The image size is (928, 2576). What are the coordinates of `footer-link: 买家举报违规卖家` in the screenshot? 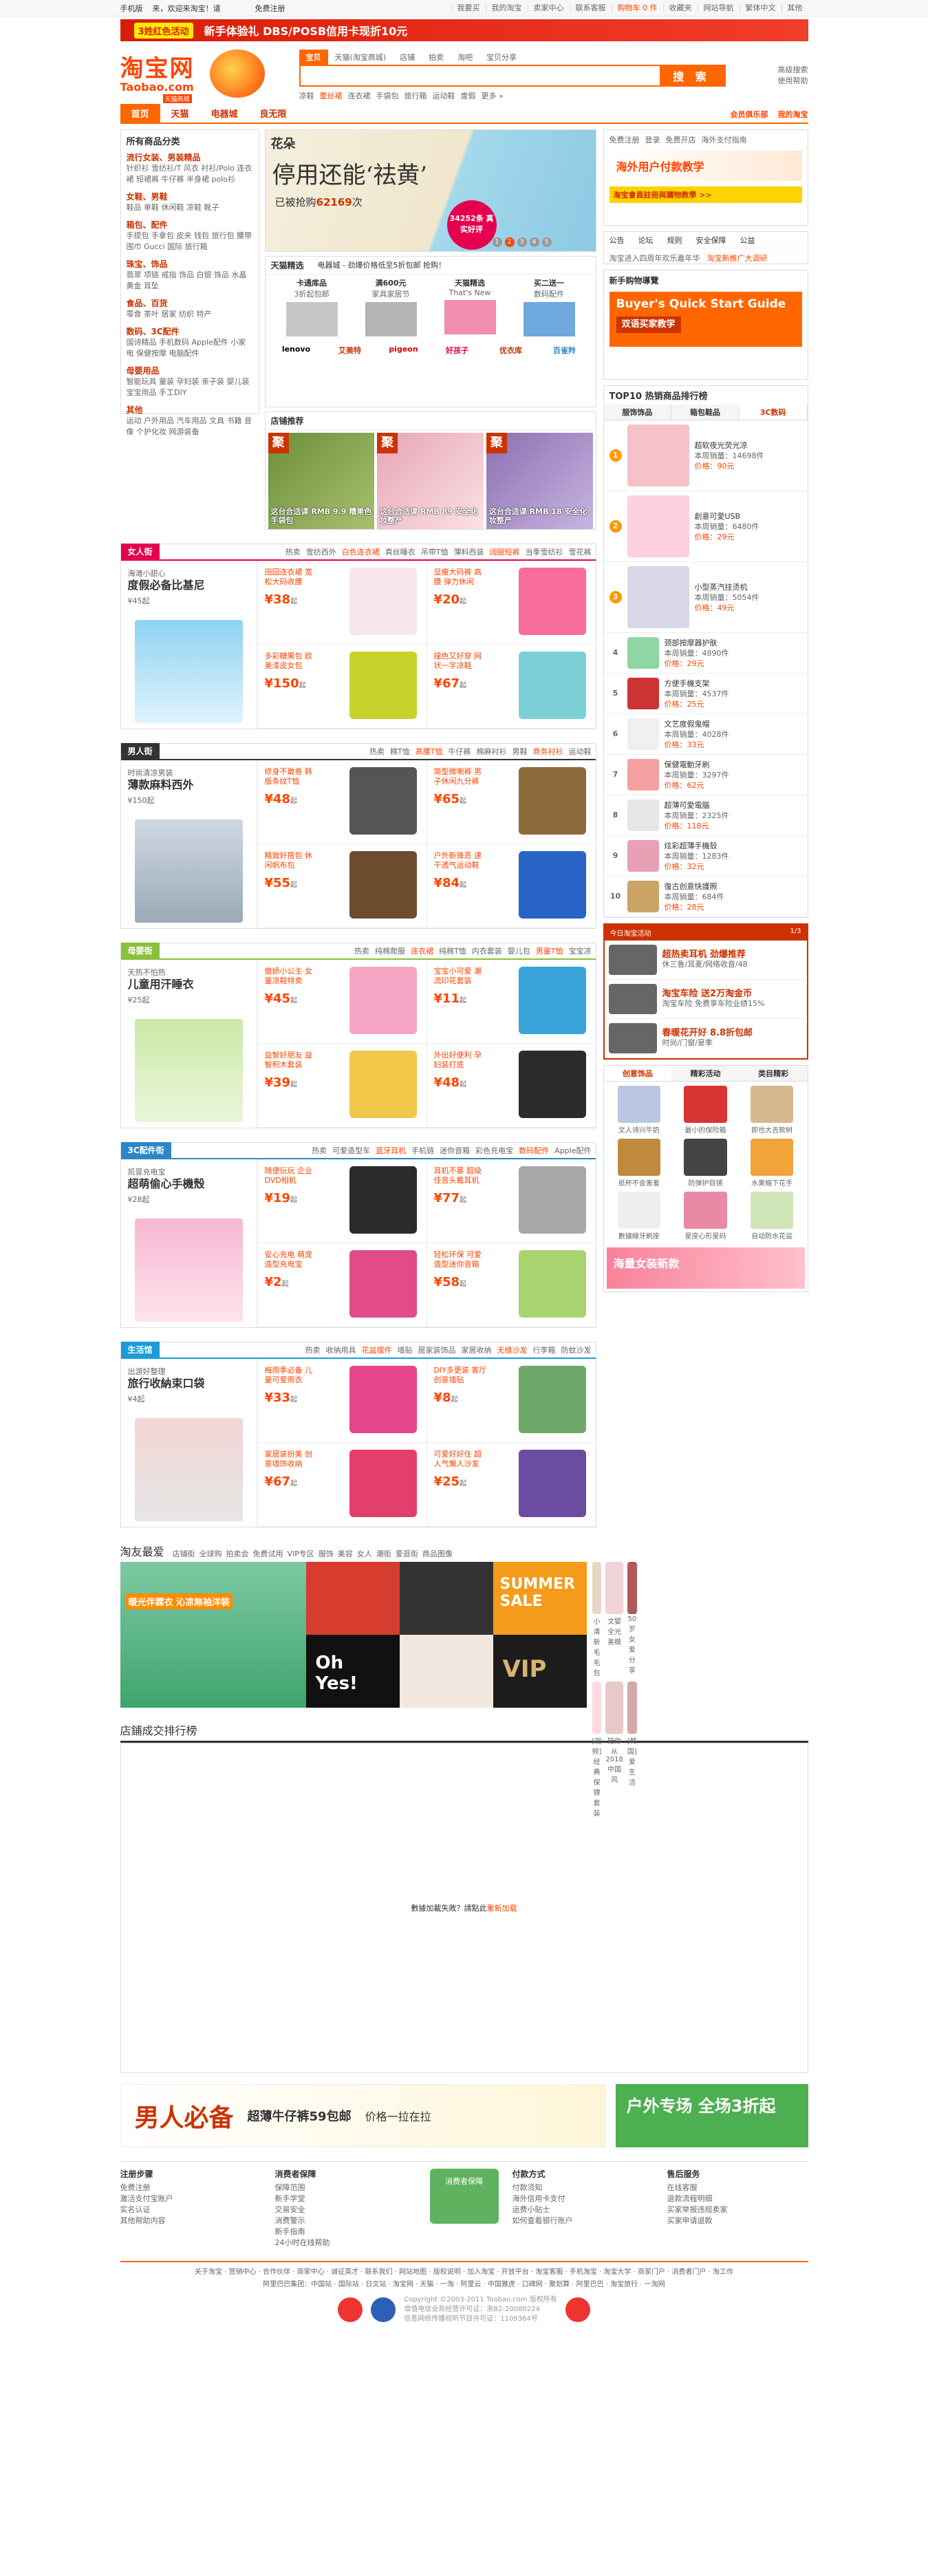 It's located at (737, 2209).